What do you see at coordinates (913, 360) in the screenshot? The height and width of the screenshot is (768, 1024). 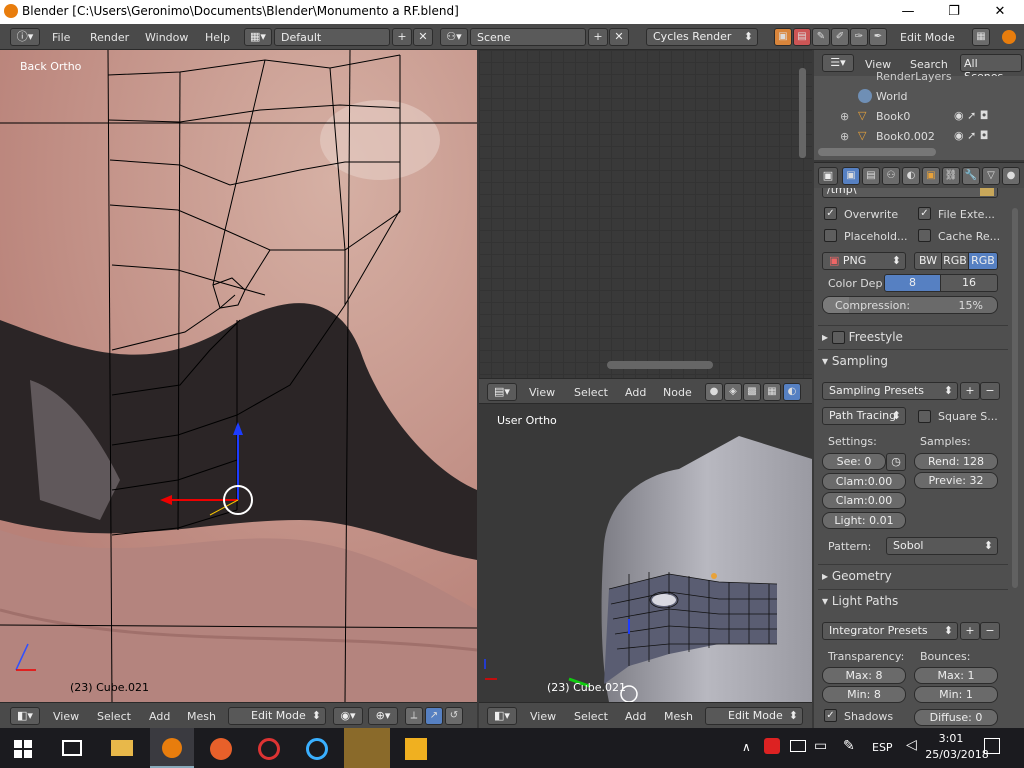 I see `sampling-panel-header: ▾ Sampling` at bounding box center [913, 360].